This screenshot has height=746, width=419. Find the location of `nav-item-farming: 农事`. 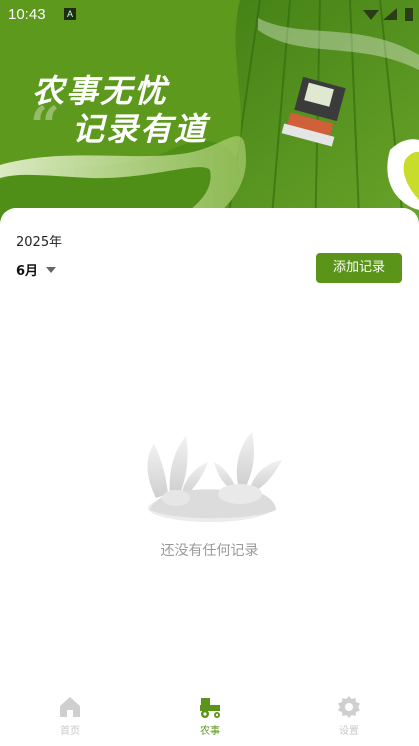

nav-item-farming: 农事 is located at coordinates (210, 714).